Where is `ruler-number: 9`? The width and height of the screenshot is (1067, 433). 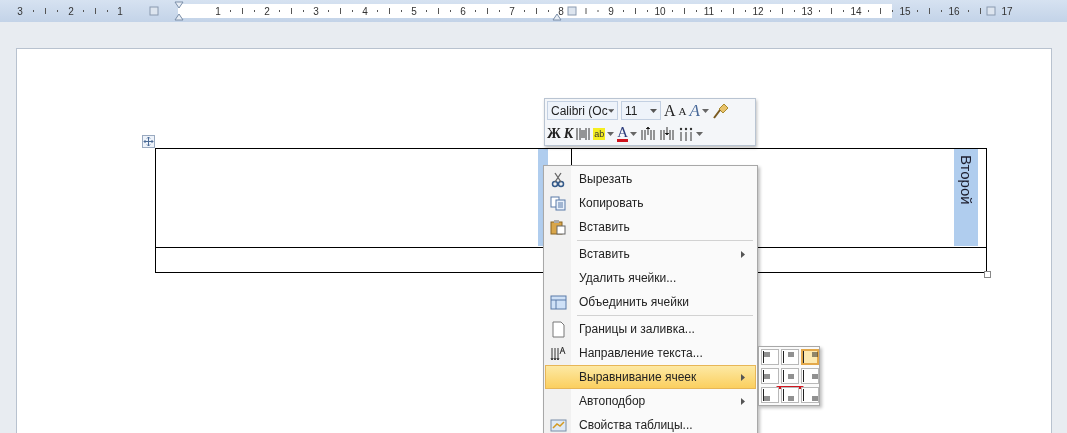 ruler-number: 9 is located at coordinates (611, 11).